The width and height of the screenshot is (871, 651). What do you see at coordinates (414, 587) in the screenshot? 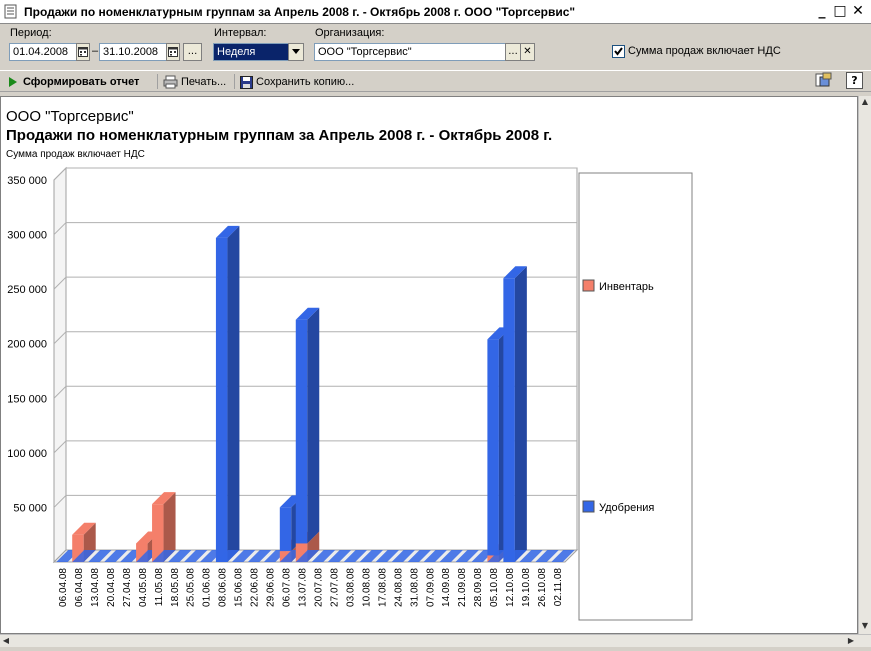
I see `x-tick-label: 31.08.08` at bounding box center [414, 587].